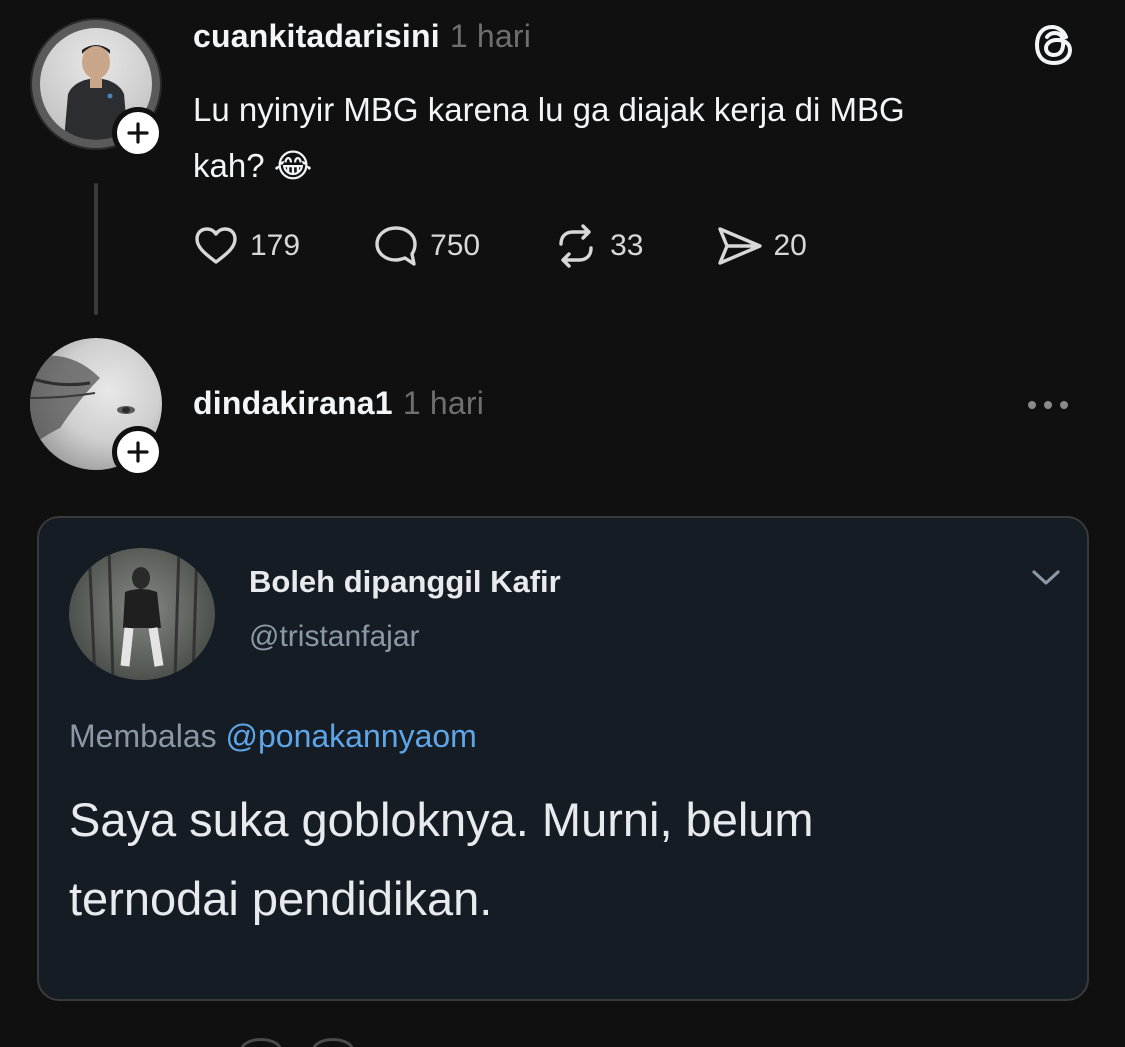  Describe the element at coordinates (253, 165) in the screenshot. I see `post-text-line: kah? 😂` at that location.